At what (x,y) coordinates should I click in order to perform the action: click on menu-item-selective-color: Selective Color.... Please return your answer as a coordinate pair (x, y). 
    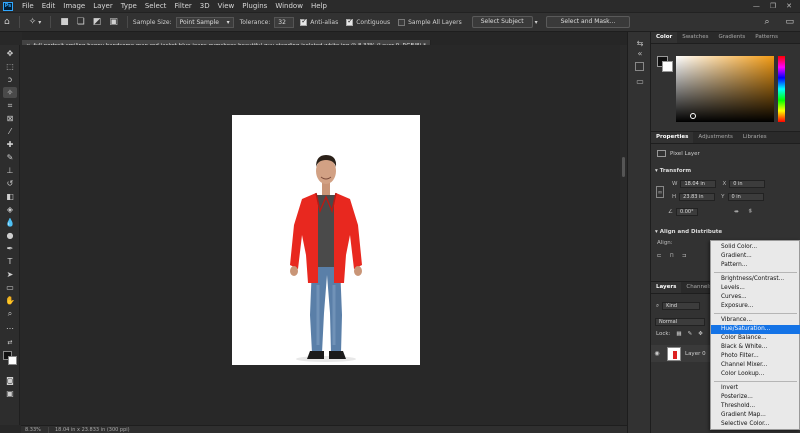
    Looking at the image, I should click on (755, 424).